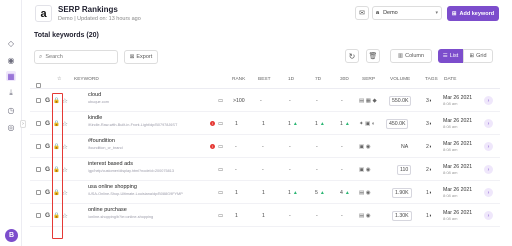 The height and width of the screenshot is (246, 512). What do you see at coordinates (400, 79) in the screenshot?
I see `header-volume: VOLUME` at bounding box center [400, 79].